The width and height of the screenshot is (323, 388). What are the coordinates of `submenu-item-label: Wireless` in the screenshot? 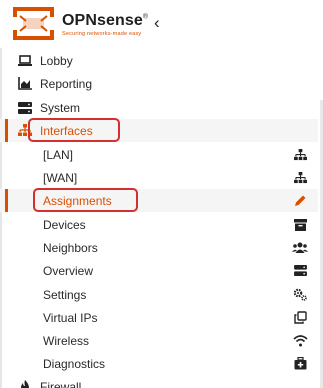 It's located at (66, 340).